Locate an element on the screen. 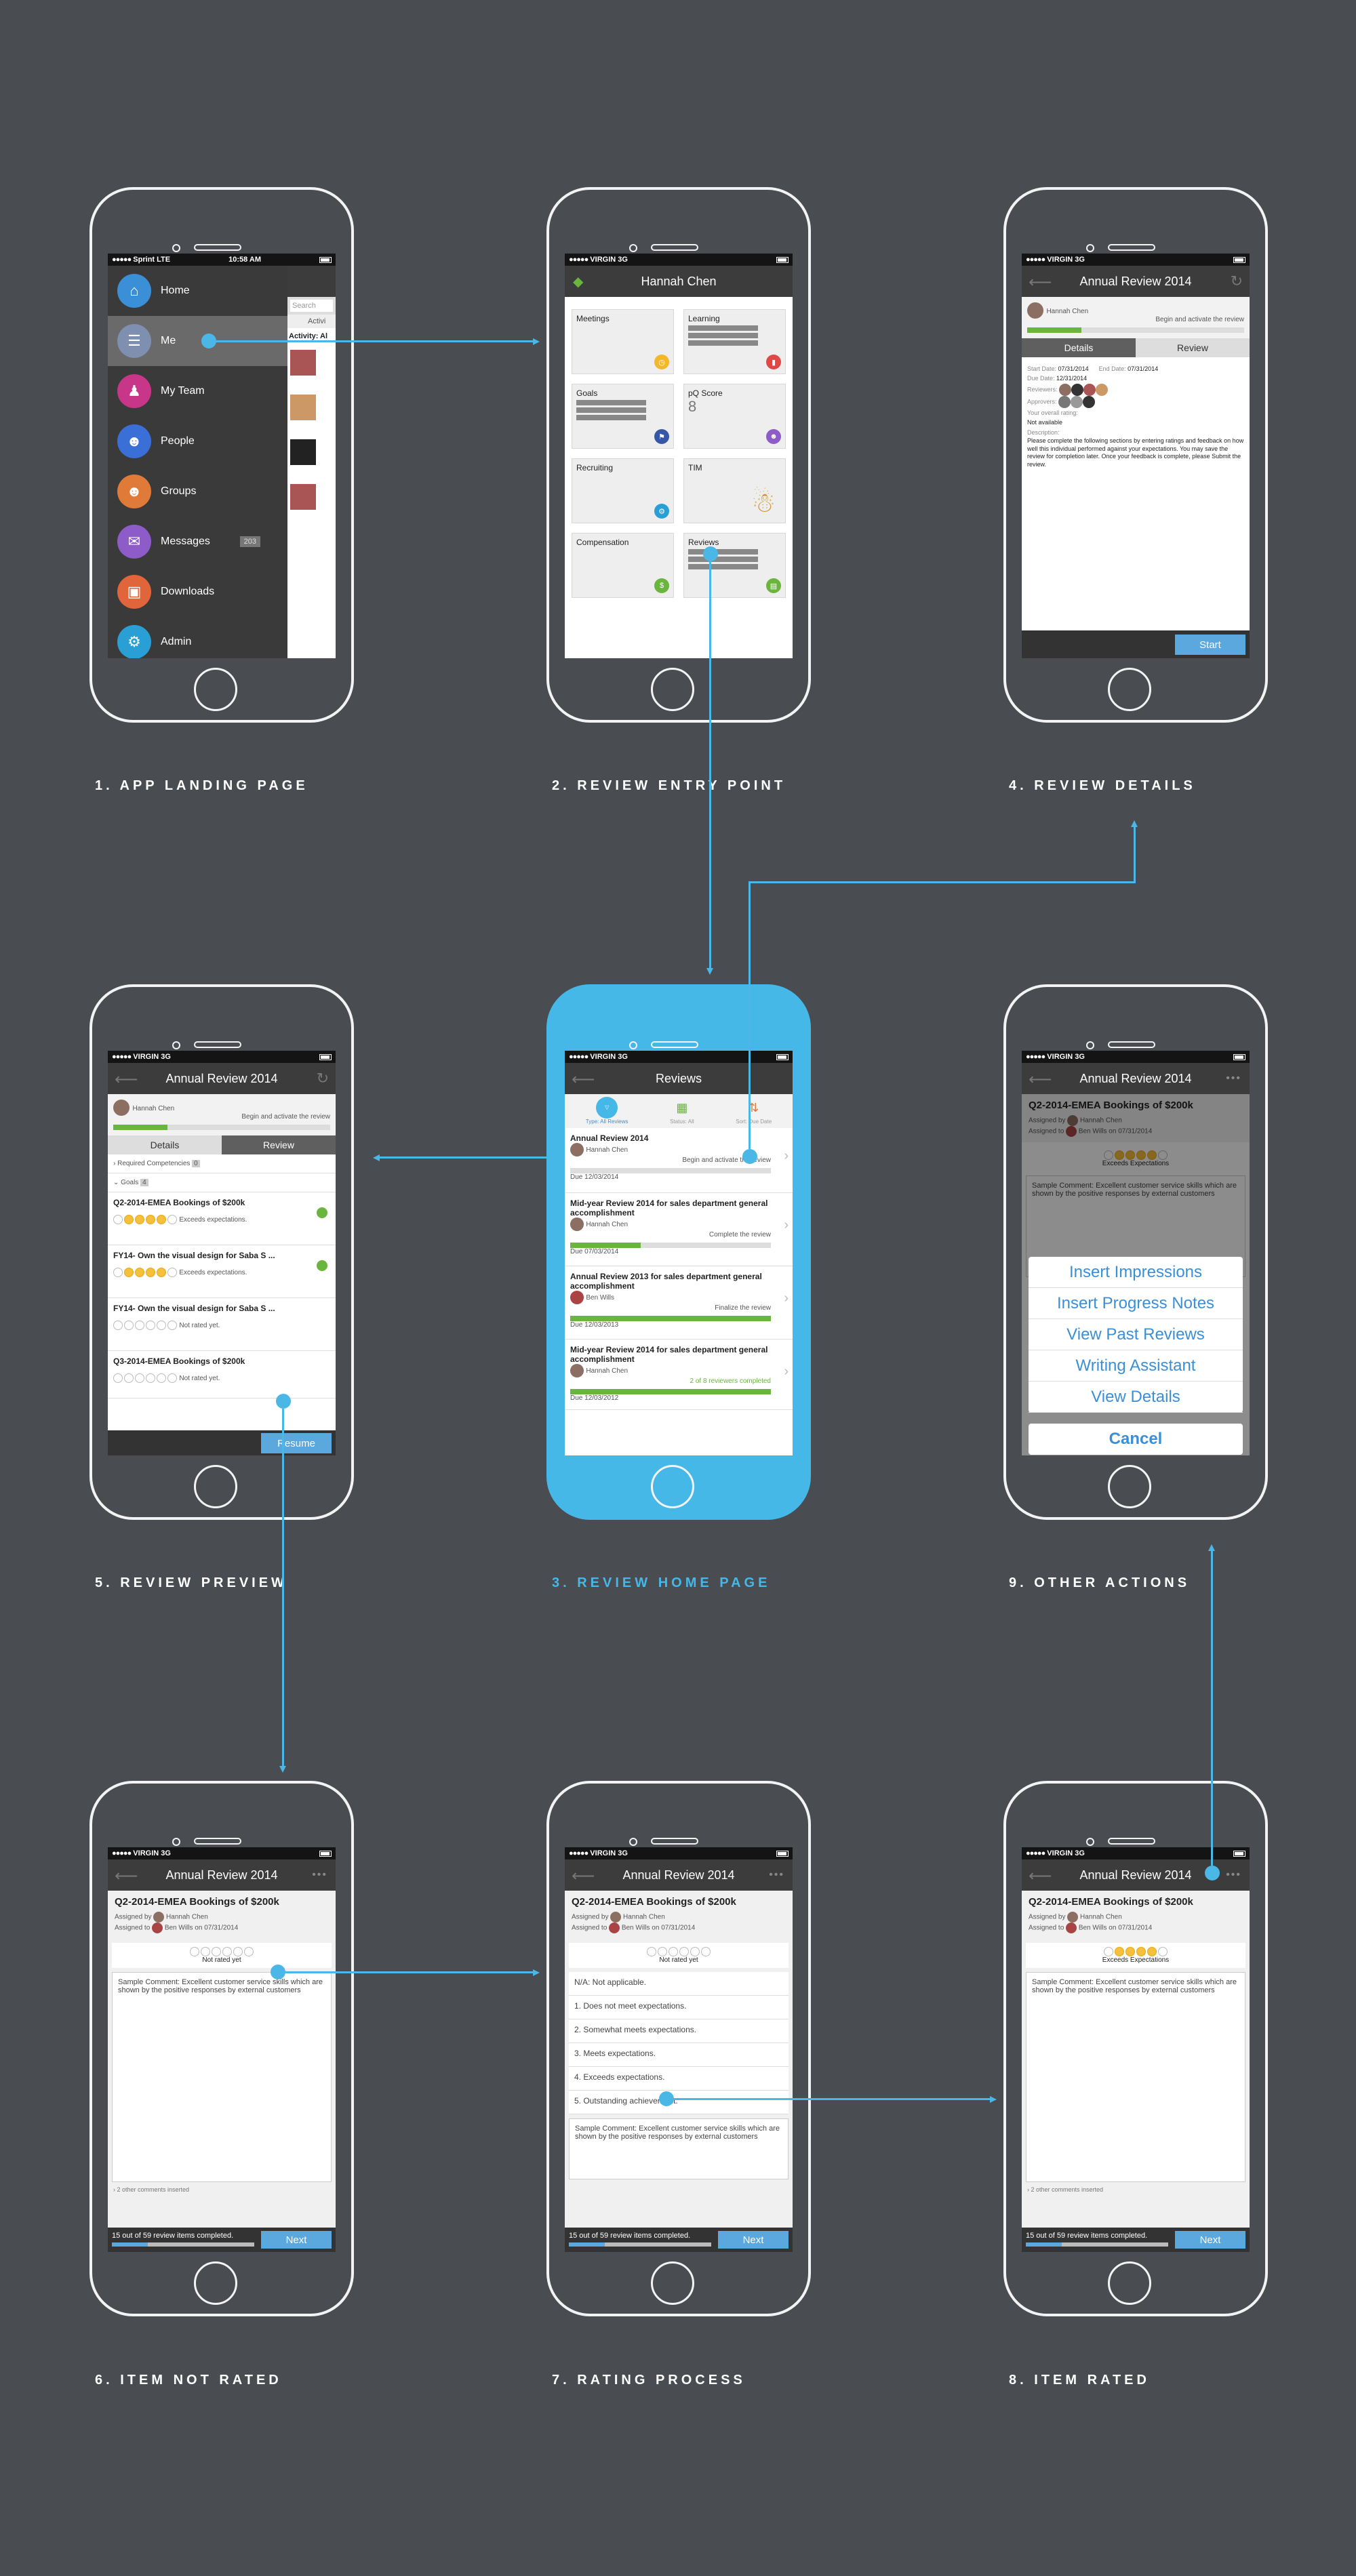 This screenshot has width=1356, height=2576. logo-icon: ◆ is located at coordinates (578, 281).